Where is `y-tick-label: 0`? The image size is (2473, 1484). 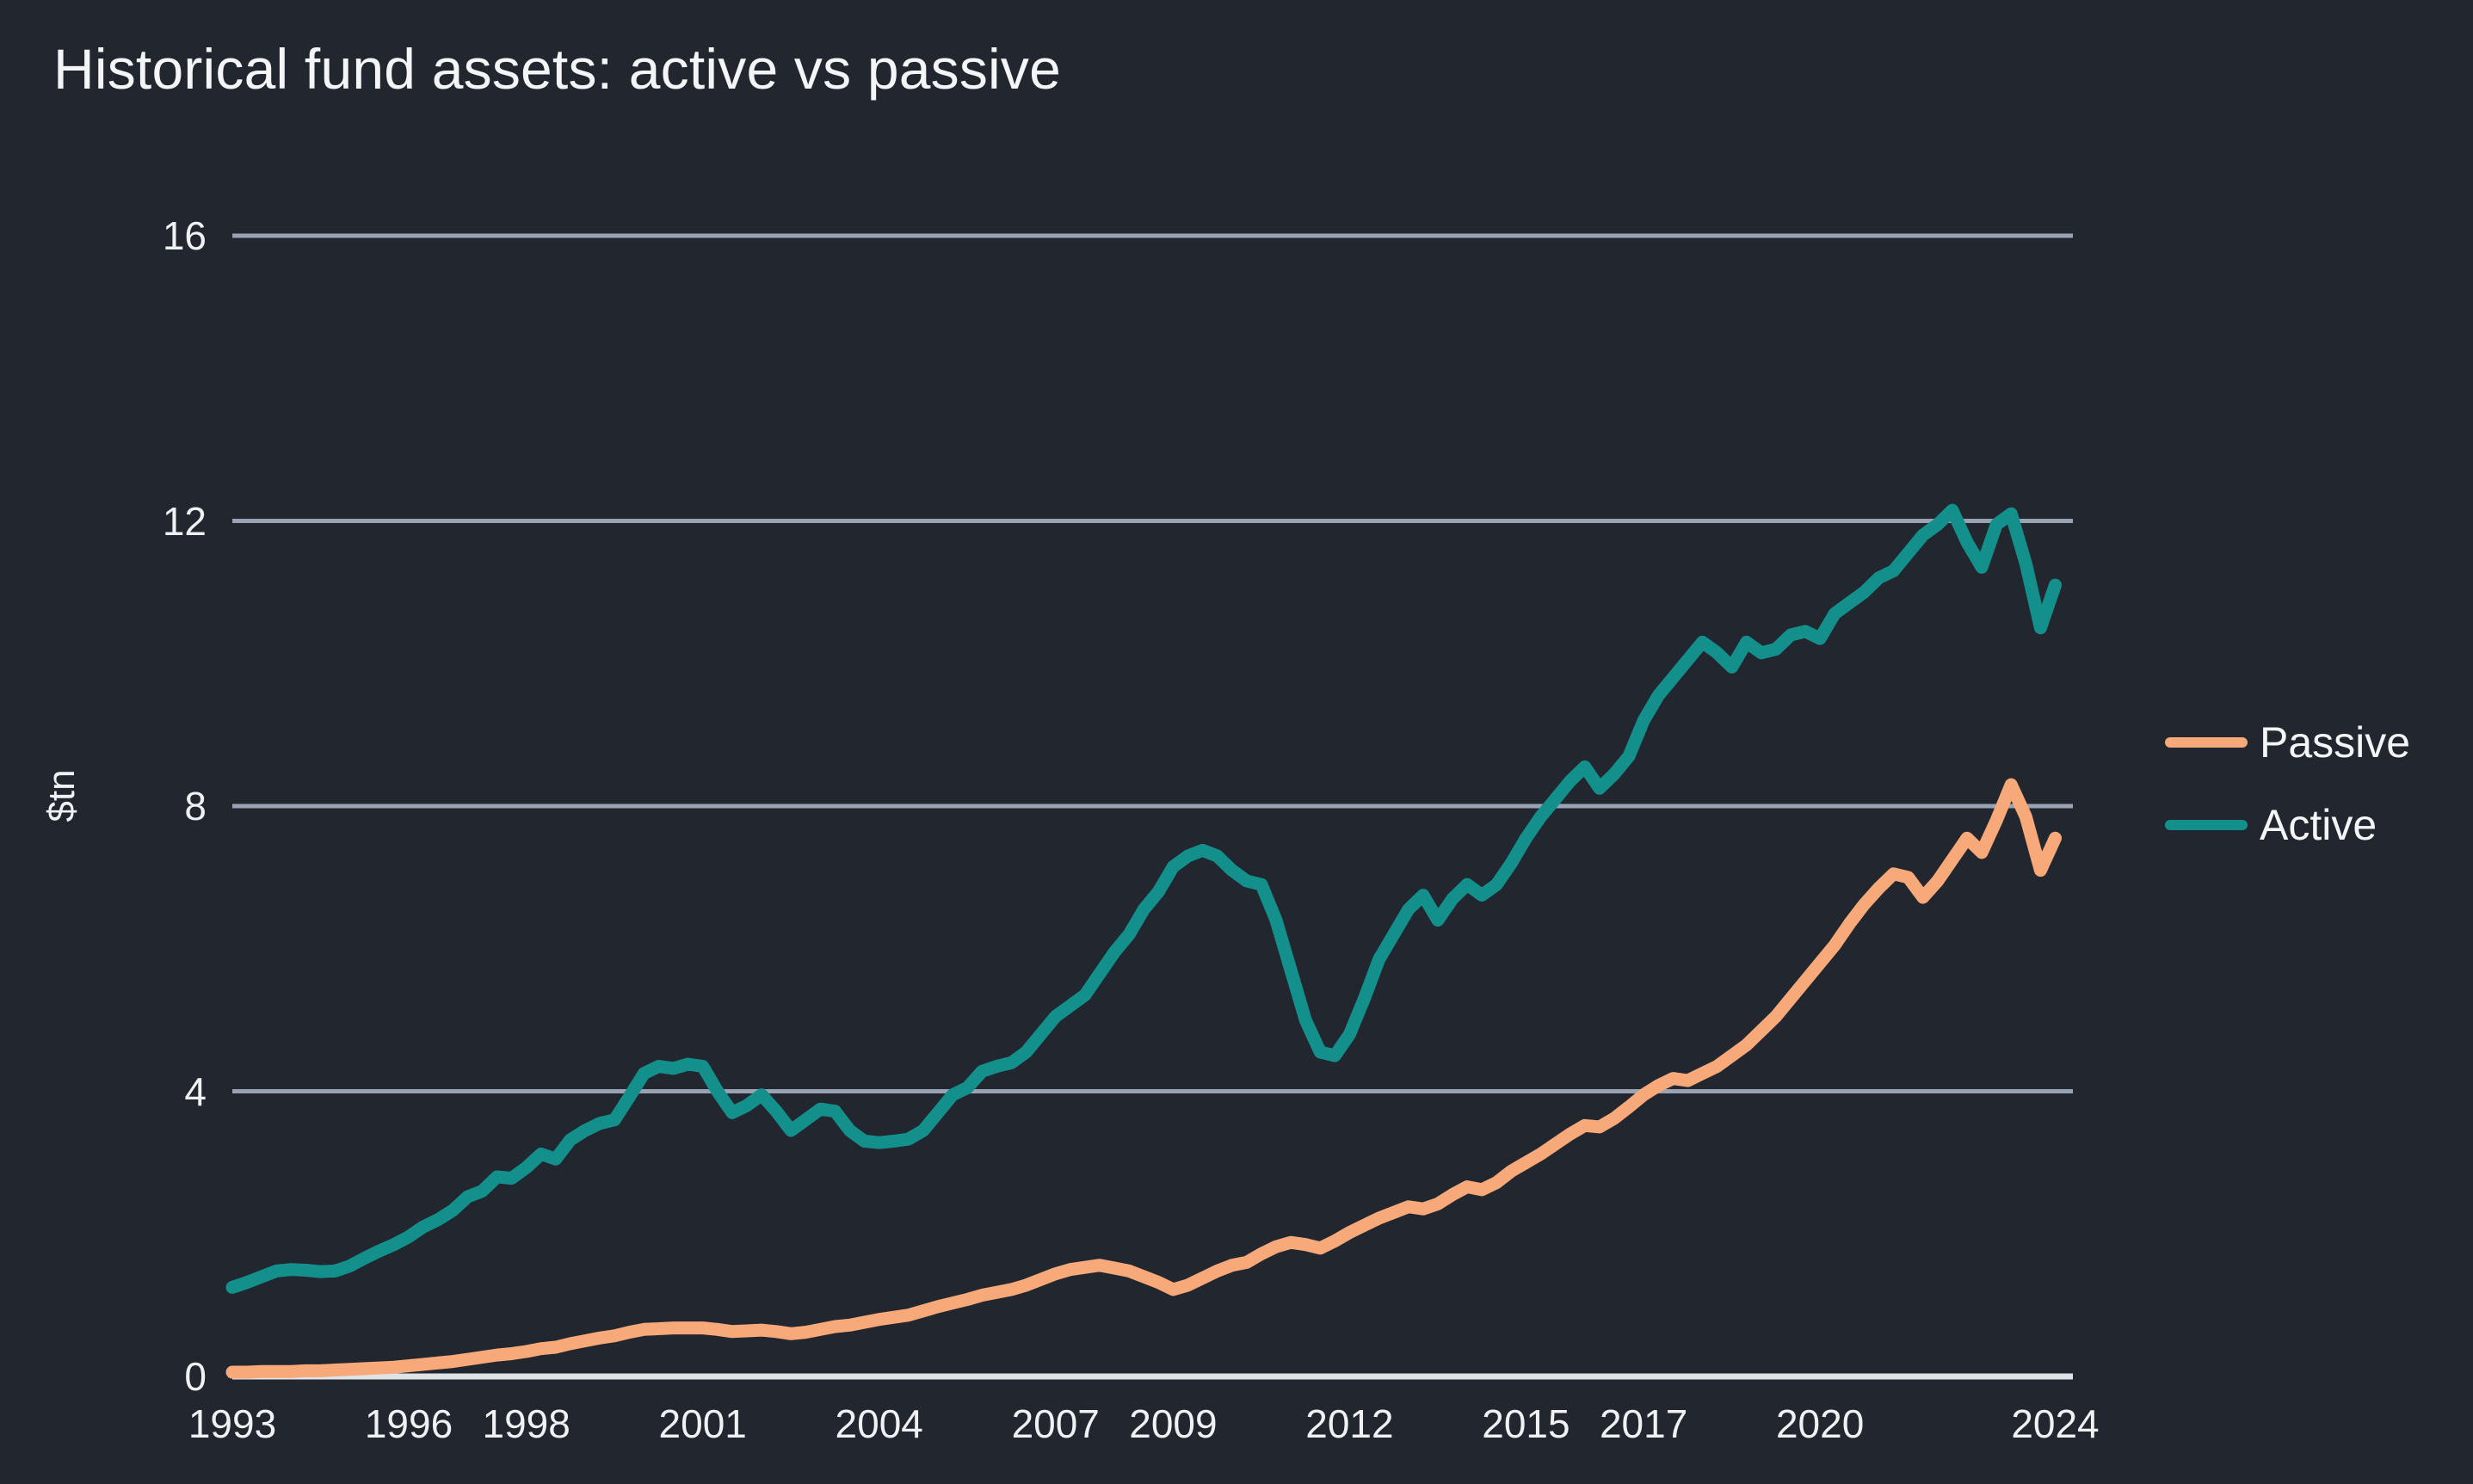 y-tick-label: 0 is located at coordinates (195, 1376).